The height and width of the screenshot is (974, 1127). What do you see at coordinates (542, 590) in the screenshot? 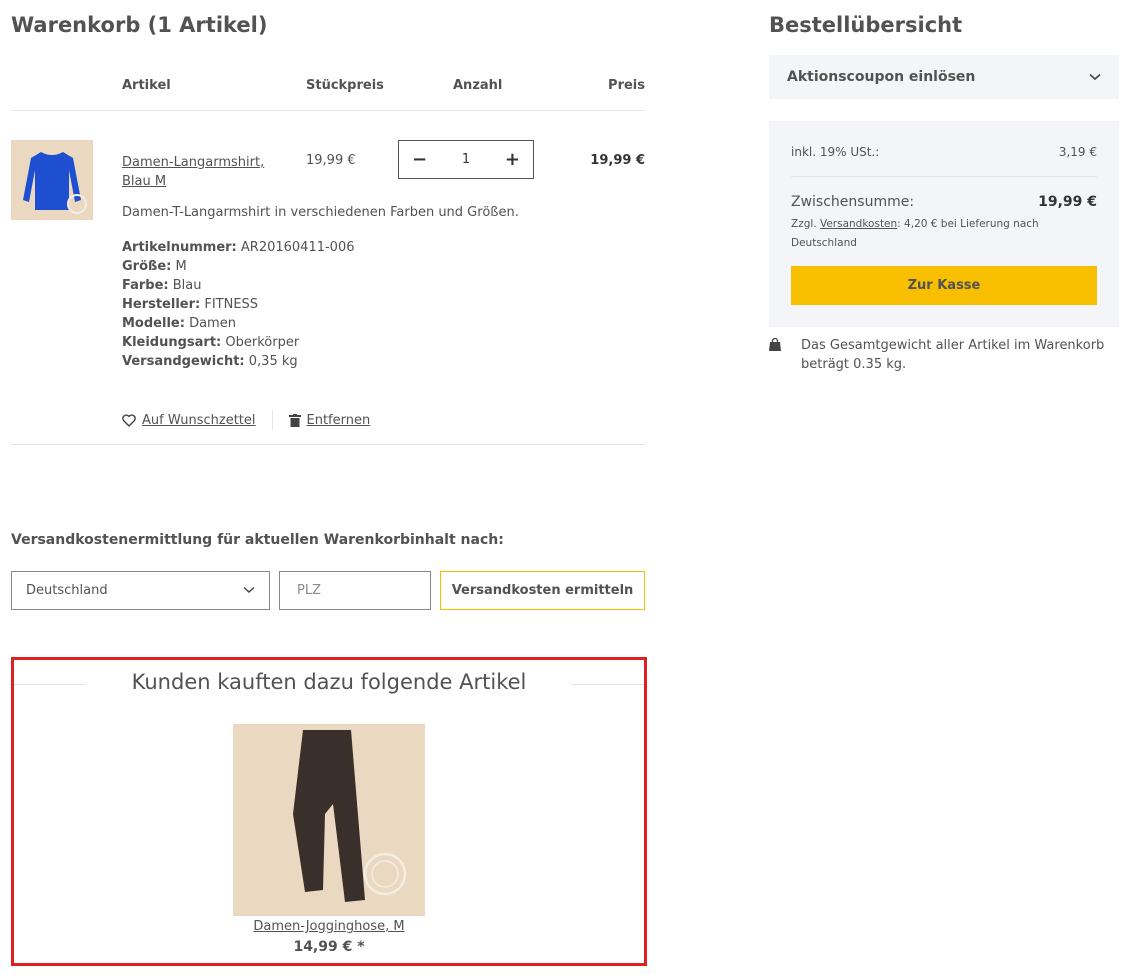
I see `calculate-shipping-button: Versandkosten ermitteln` at bounding box center [542, 590].